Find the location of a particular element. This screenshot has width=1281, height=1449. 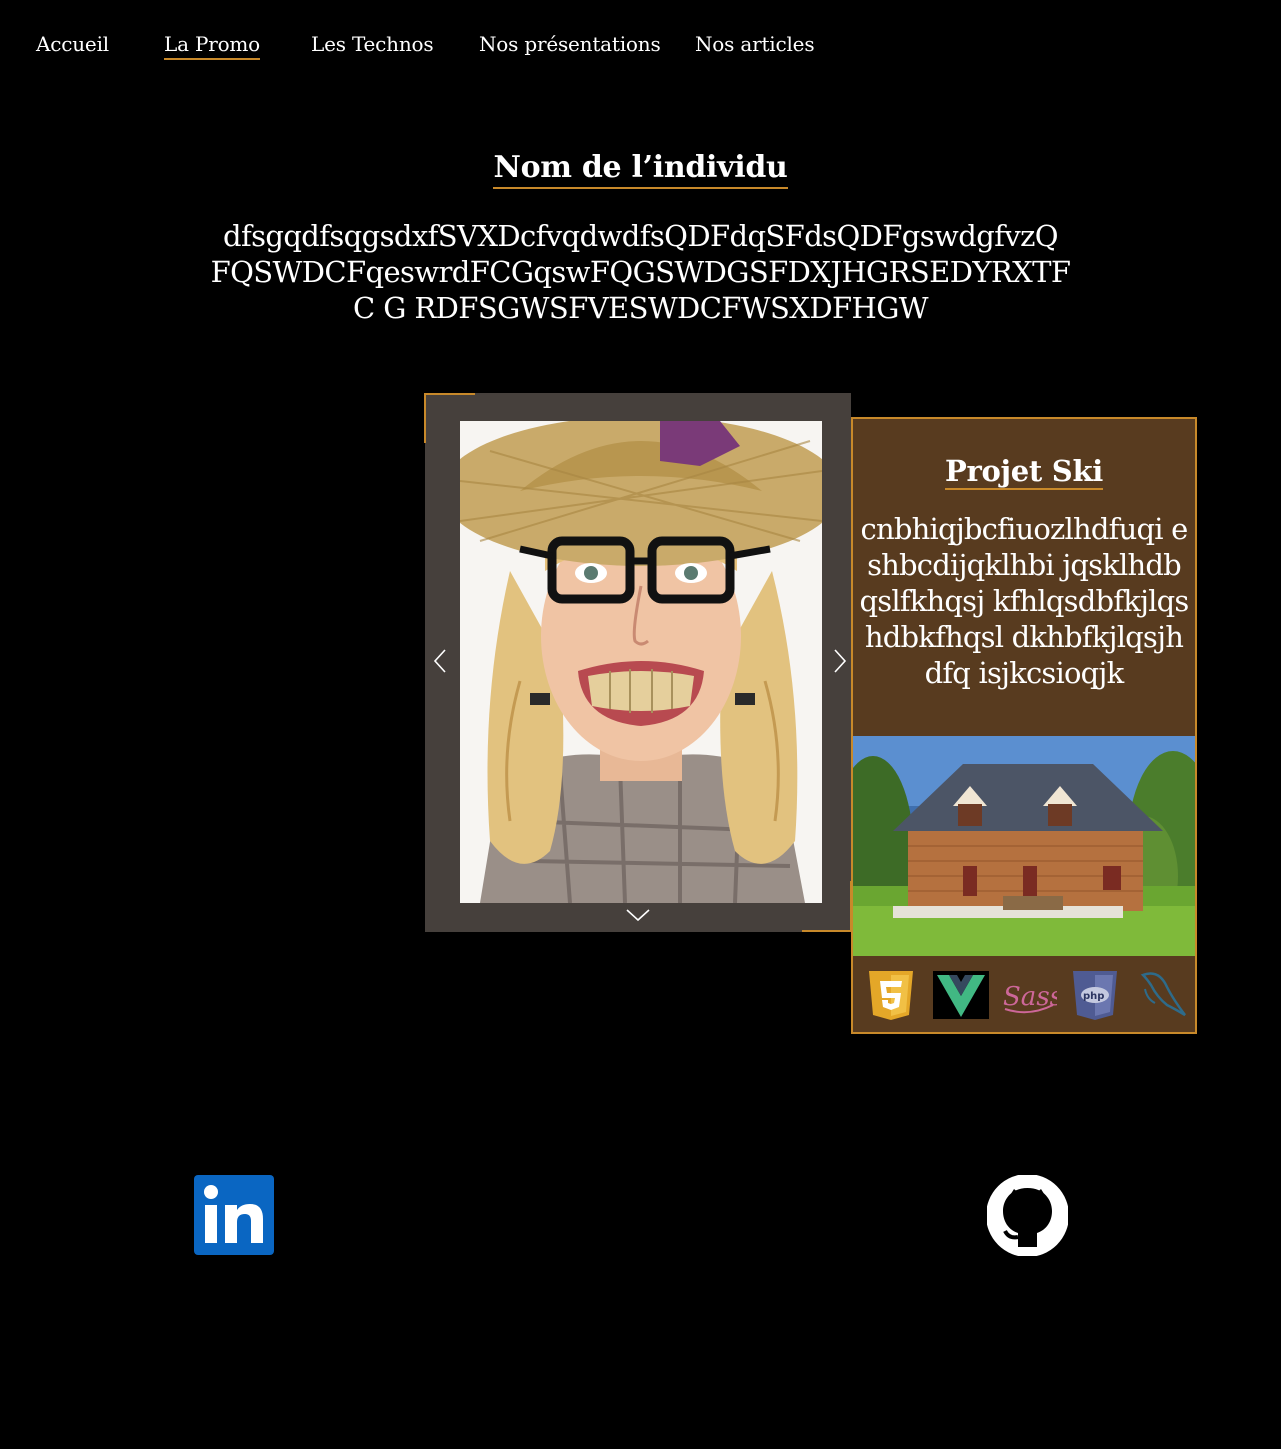

github-link is located at coordinates (1027, 1215).